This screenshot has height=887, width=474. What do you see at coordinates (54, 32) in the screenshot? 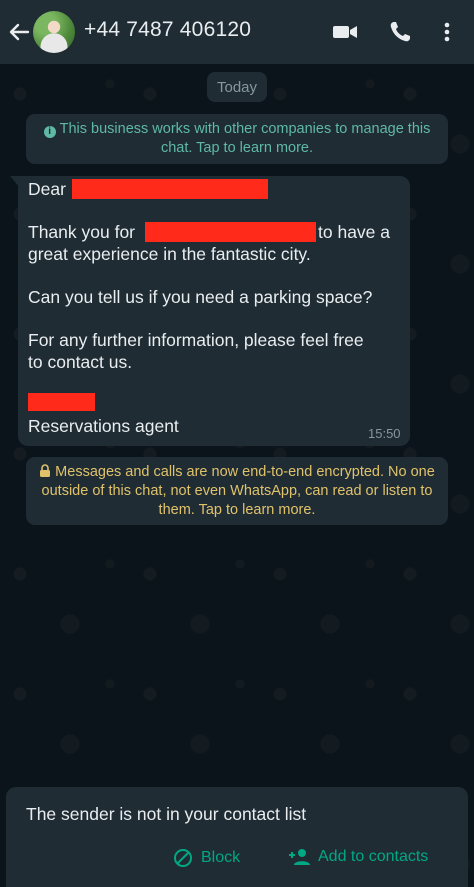
I see `contact-avatar` at bounding box center [54, 32].